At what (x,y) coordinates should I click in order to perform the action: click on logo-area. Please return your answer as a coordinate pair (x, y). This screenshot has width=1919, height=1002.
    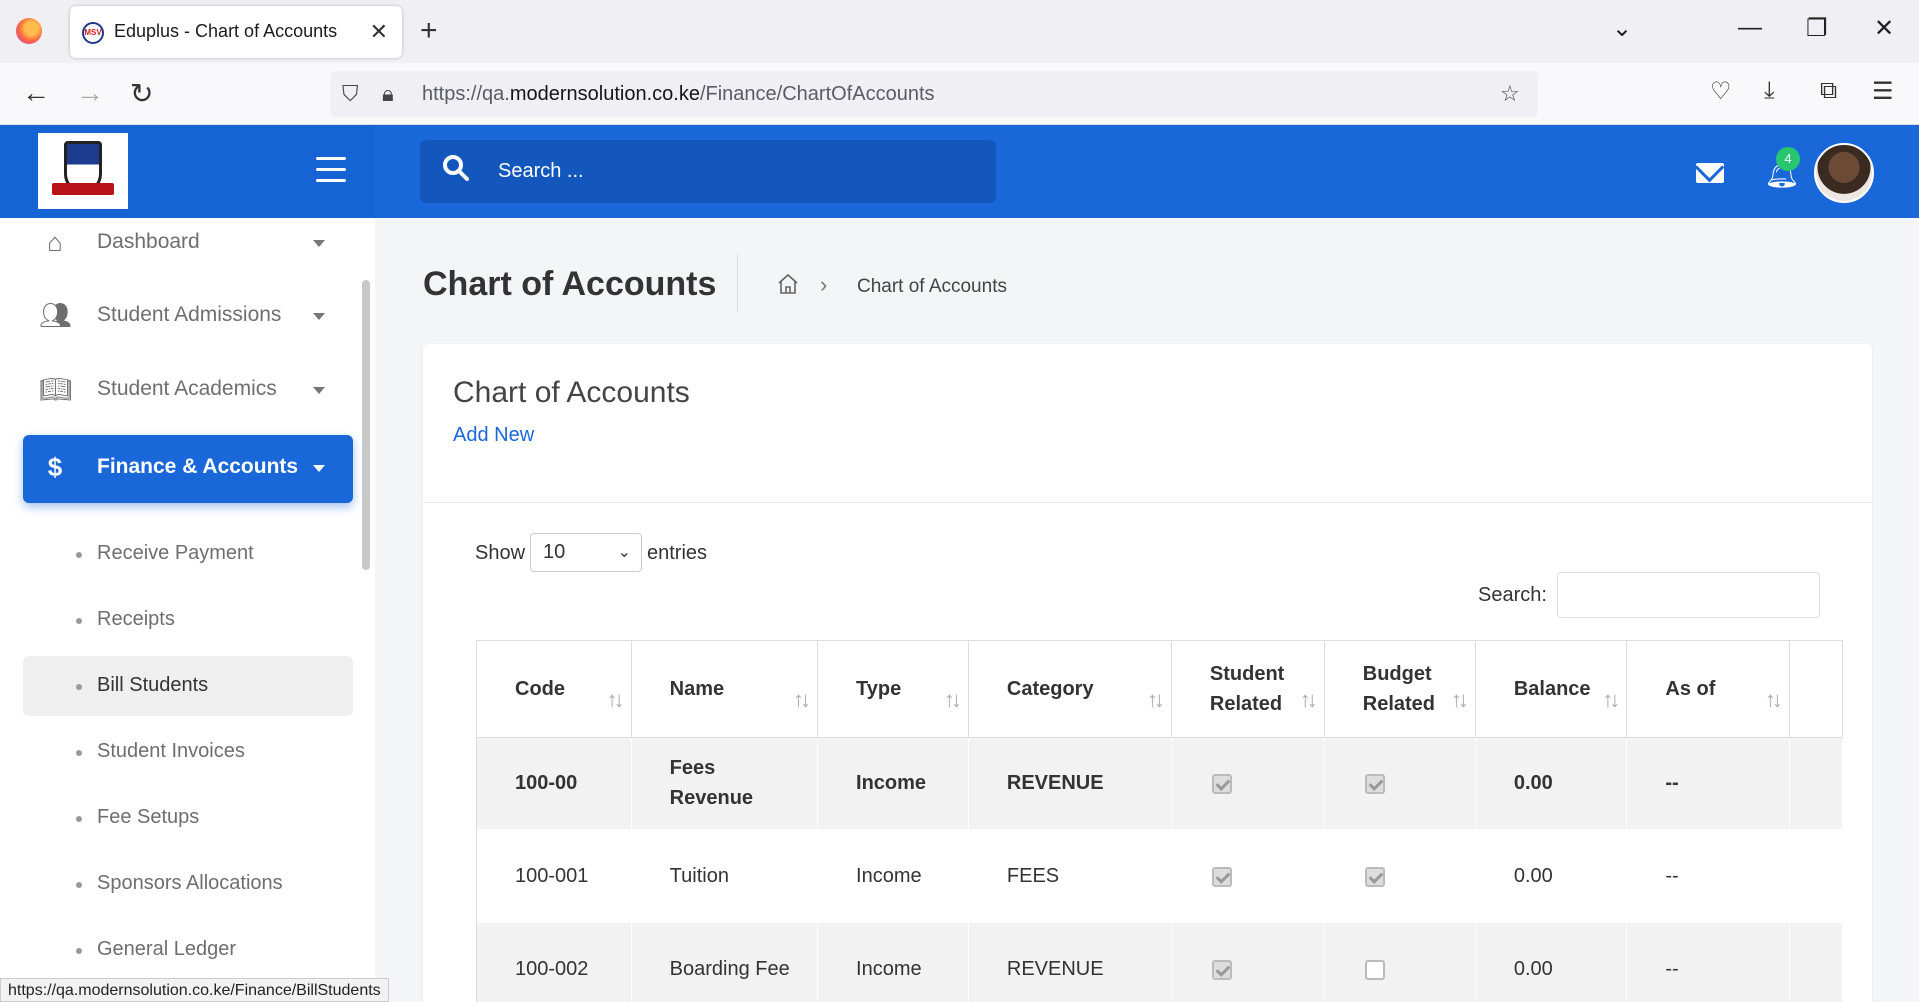
    Looking at the image, I should click on (187, 171).